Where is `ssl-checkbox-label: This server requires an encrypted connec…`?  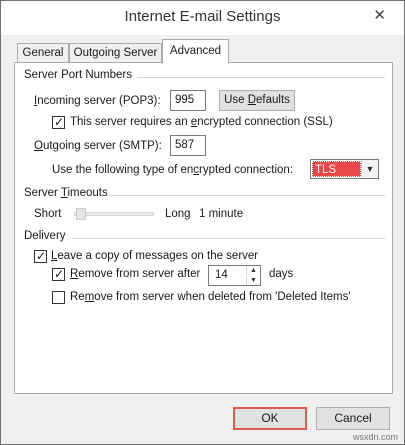 ssl-checkbox-label: This server requires an encrypted connec… is located at coordinates (201, 122).